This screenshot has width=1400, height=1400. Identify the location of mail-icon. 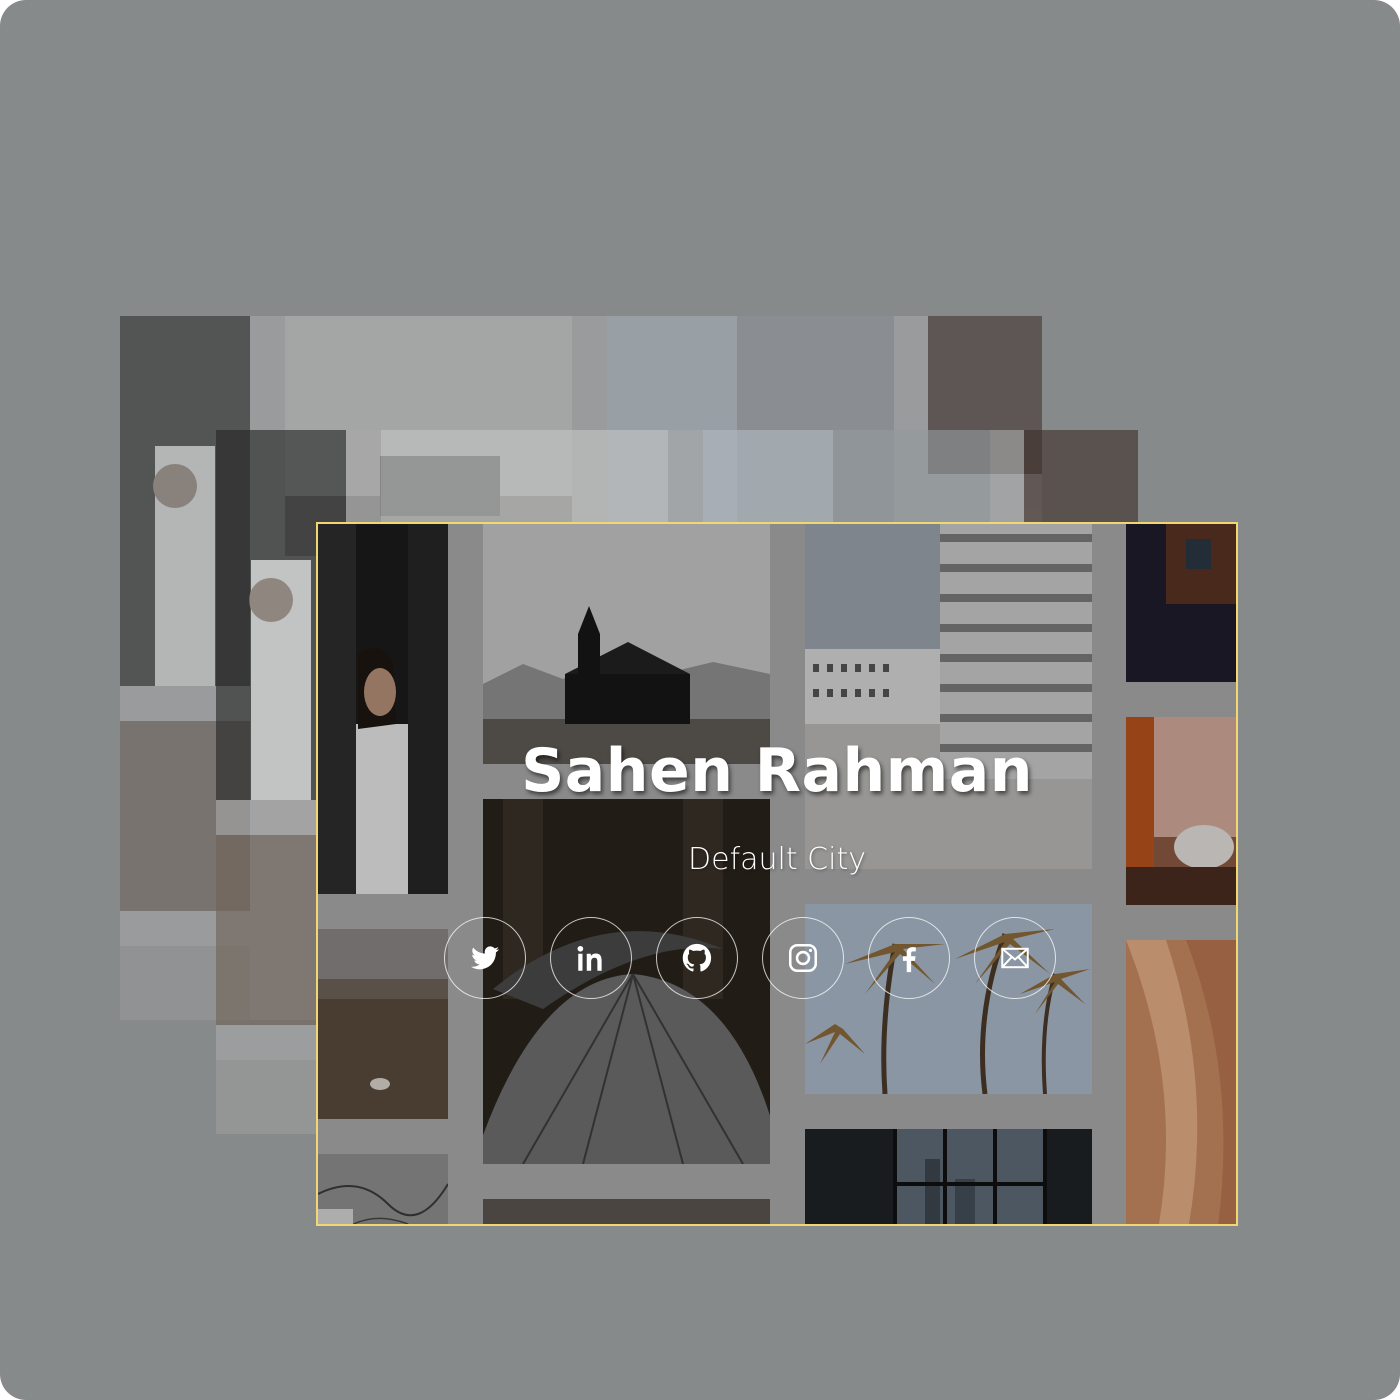
(1015, 958).